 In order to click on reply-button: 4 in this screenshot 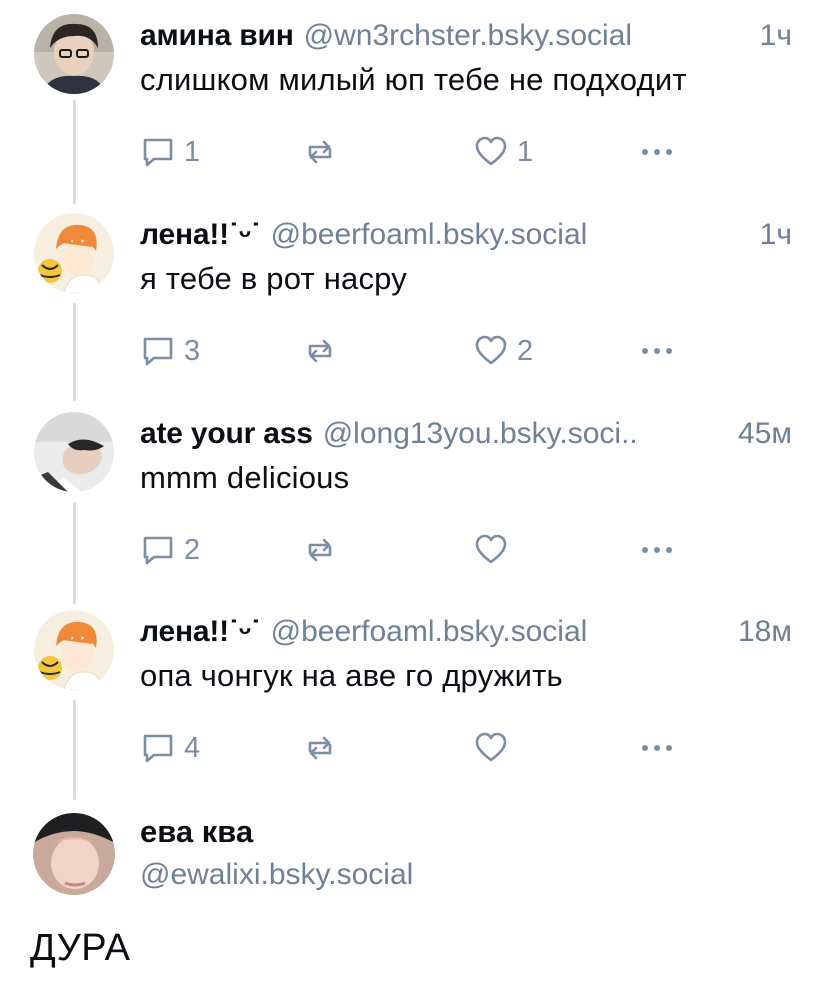, I will do `click(170, 748)`.